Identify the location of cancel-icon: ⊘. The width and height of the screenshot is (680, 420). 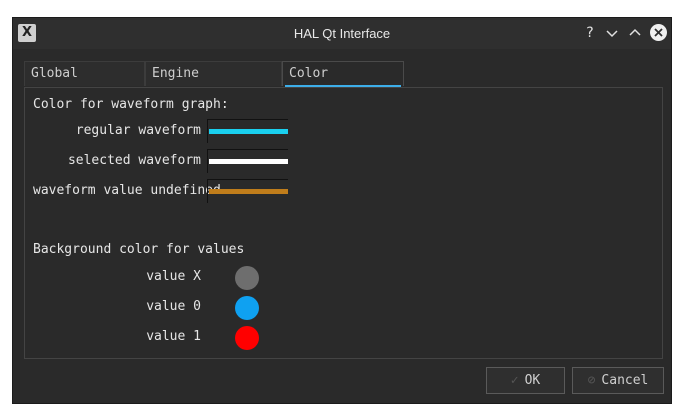
(591, 380).